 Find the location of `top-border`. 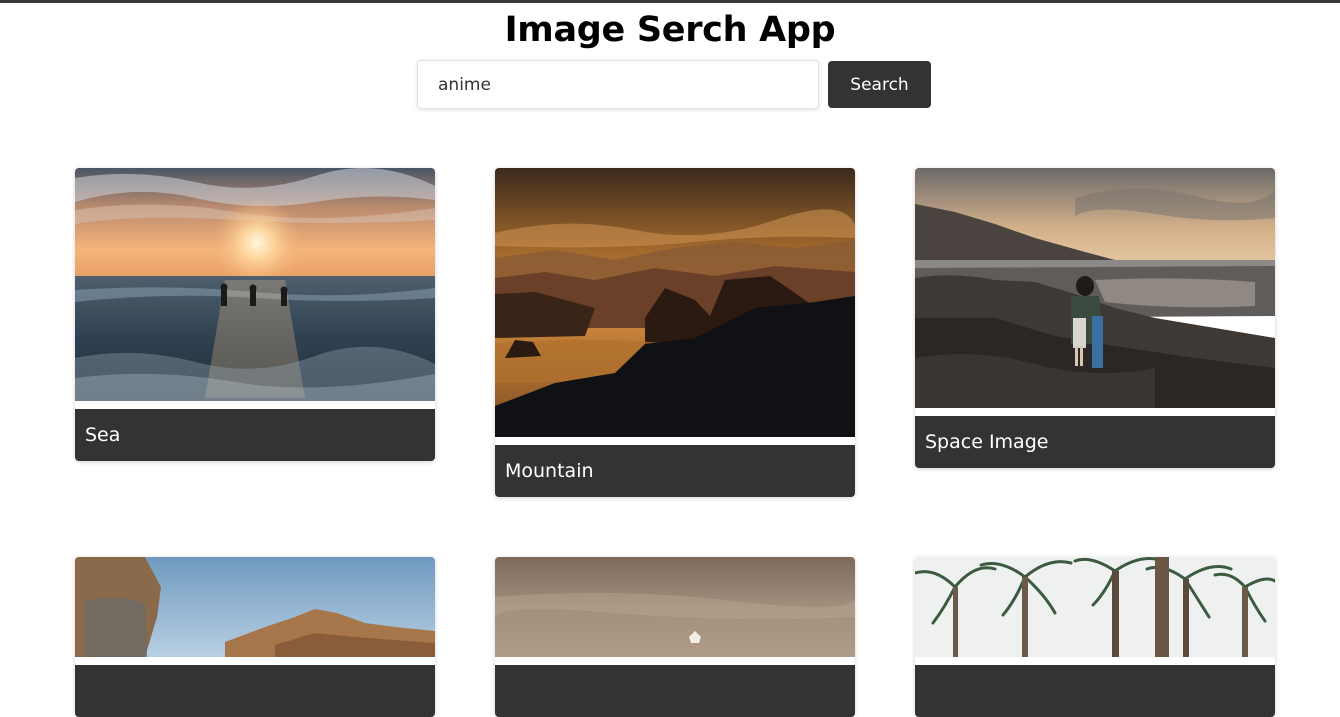

top-border is located at coordinates (670, 1).